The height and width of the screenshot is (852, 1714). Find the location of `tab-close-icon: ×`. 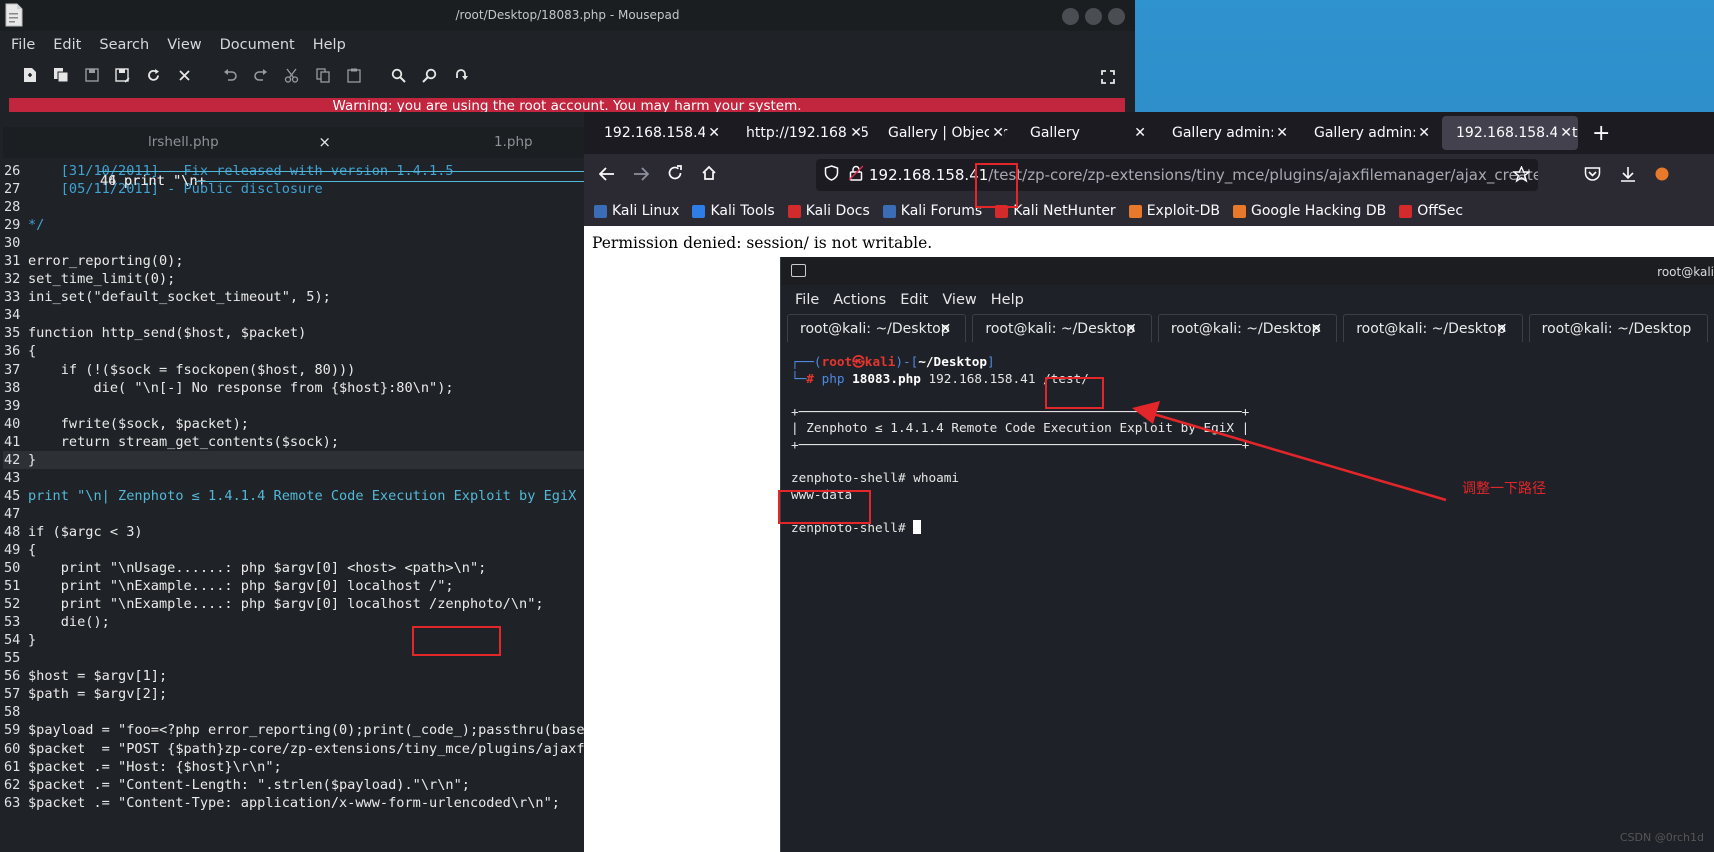

tab-close-icon: × is located at coordinates (324, 142).